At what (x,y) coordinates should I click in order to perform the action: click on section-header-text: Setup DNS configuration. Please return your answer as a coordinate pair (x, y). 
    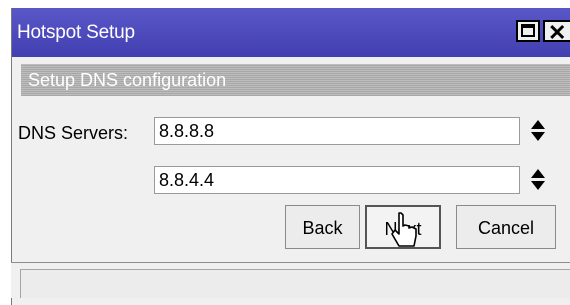
    Looking at the image, I should click on (127, 80).